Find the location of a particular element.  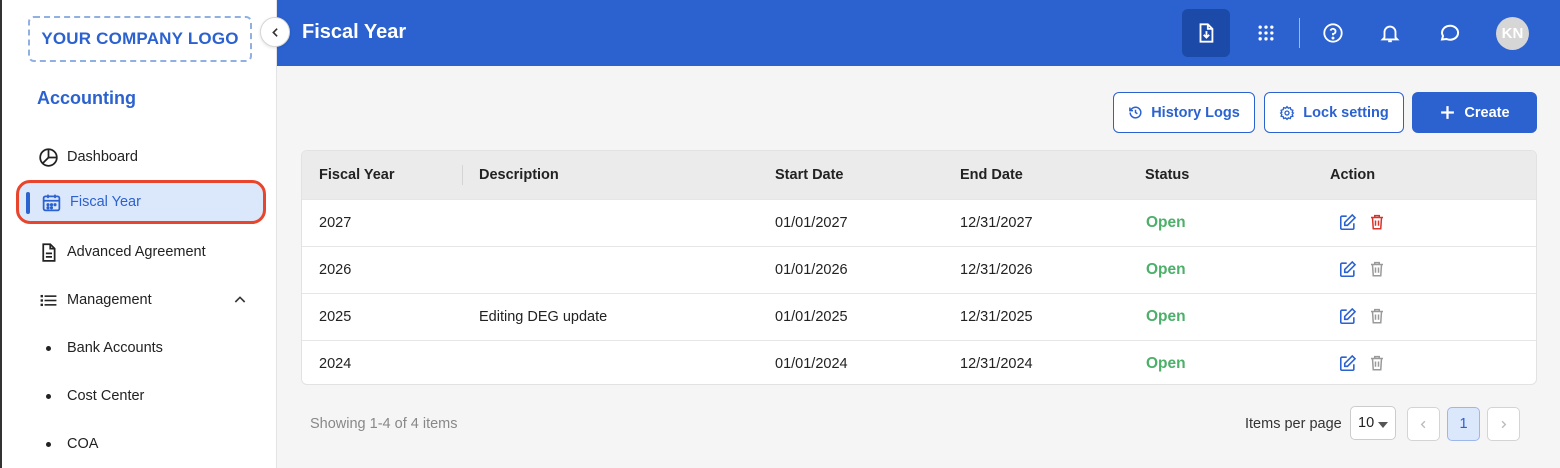

items-per-page-select: 10 is located at coordinates (1373, 423).